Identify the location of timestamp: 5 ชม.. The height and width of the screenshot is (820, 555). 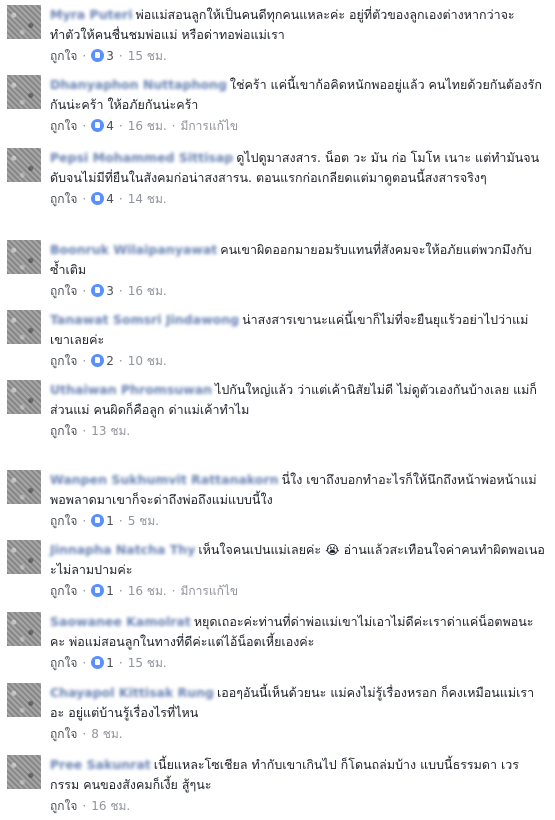
(143, 521).